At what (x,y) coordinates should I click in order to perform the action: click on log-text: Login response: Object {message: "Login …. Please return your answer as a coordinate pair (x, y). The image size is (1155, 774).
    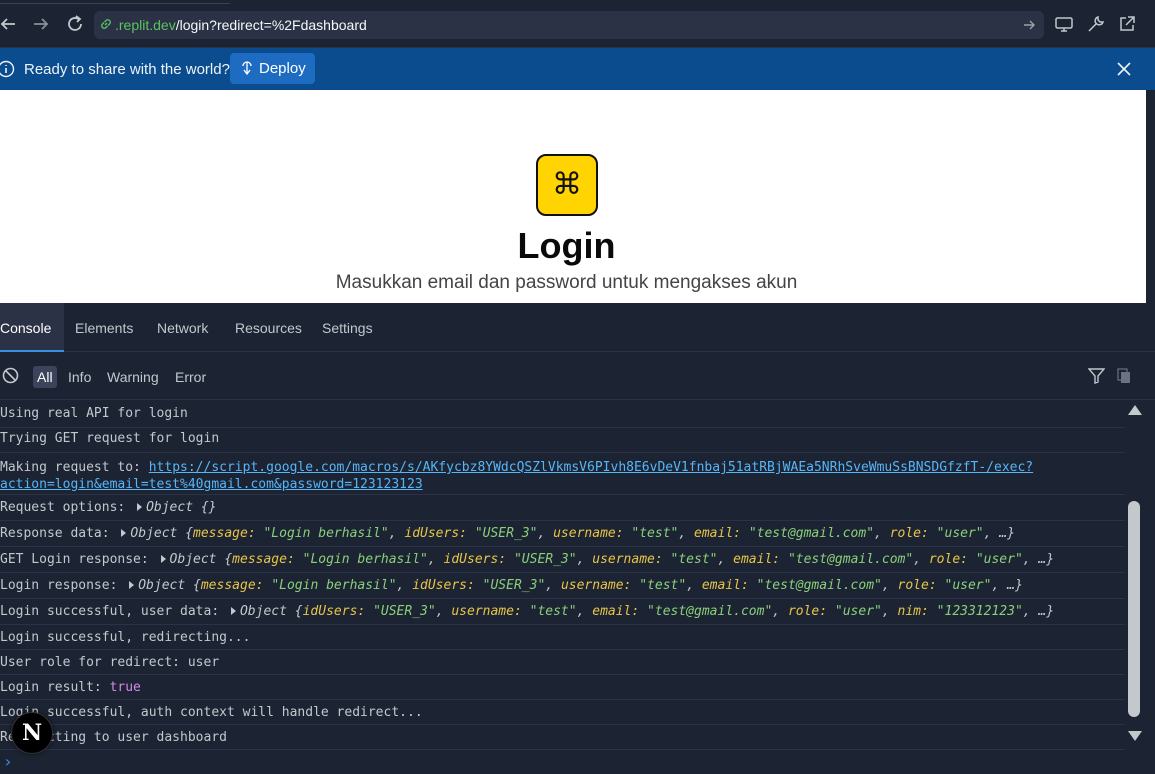
    Looking at the image, I should click on (511, 586).